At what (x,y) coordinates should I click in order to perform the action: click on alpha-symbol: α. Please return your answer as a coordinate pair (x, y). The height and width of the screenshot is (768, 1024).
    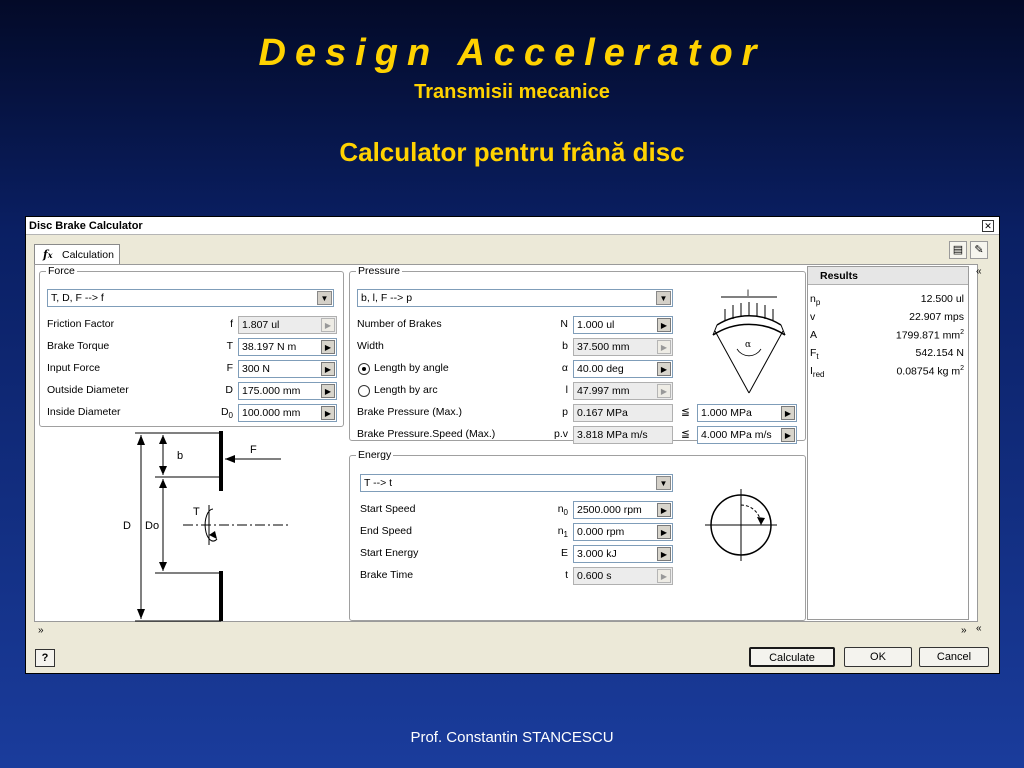
    Looking at the image, I should click on (564, 368).